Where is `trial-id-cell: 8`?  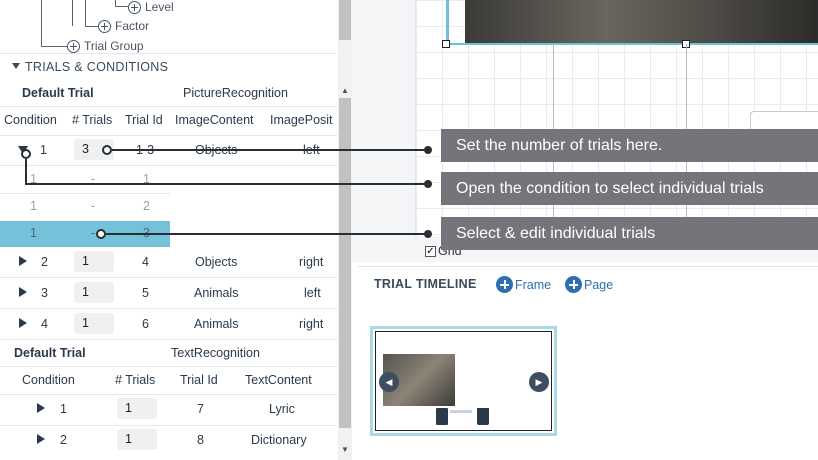 trial-id-cell: 8 is located at coordinates (200, 440).